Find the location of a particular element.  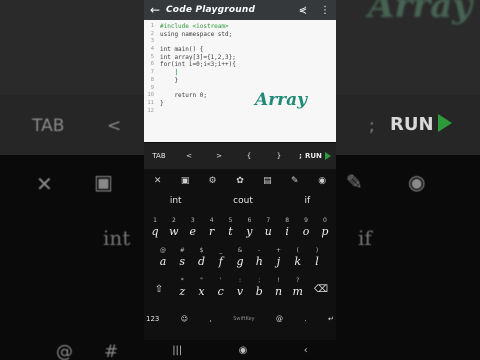

pin-icon: ✎ is located at coordinates (295, 181).